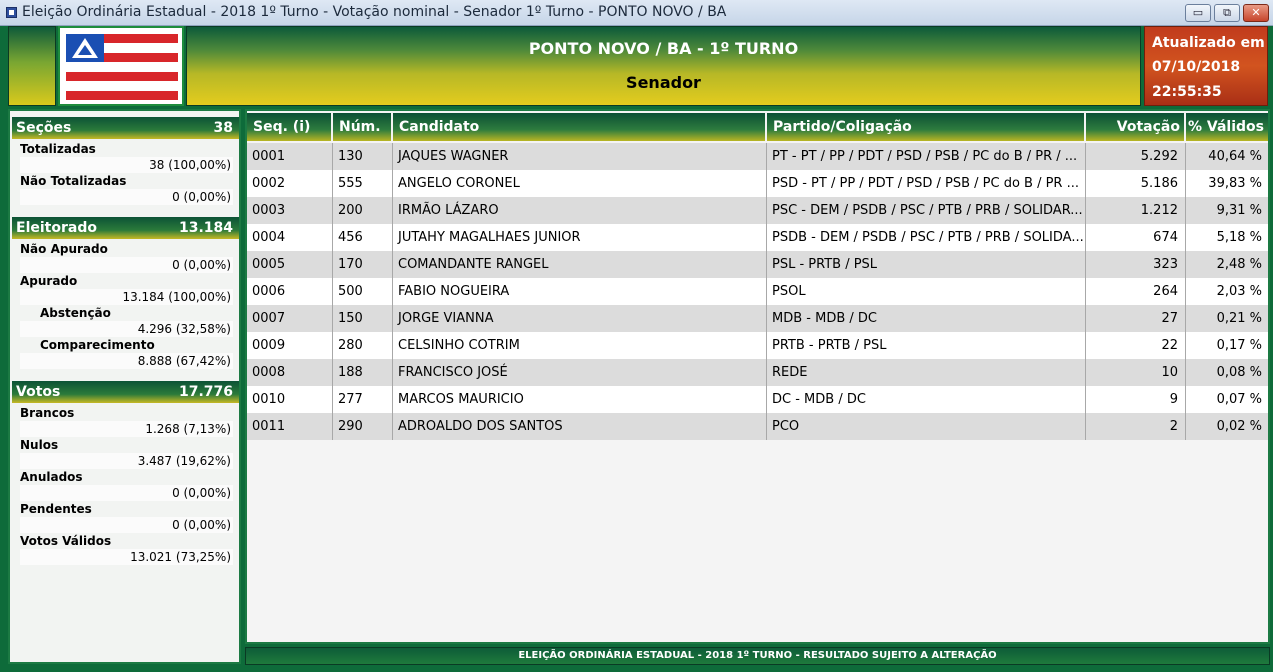 The width and height of the screenshot is (1273, 672). Describe the element at coordinates (1239, 399) in the screenshot. I see `cell-validos: 0,07 %` at that location.